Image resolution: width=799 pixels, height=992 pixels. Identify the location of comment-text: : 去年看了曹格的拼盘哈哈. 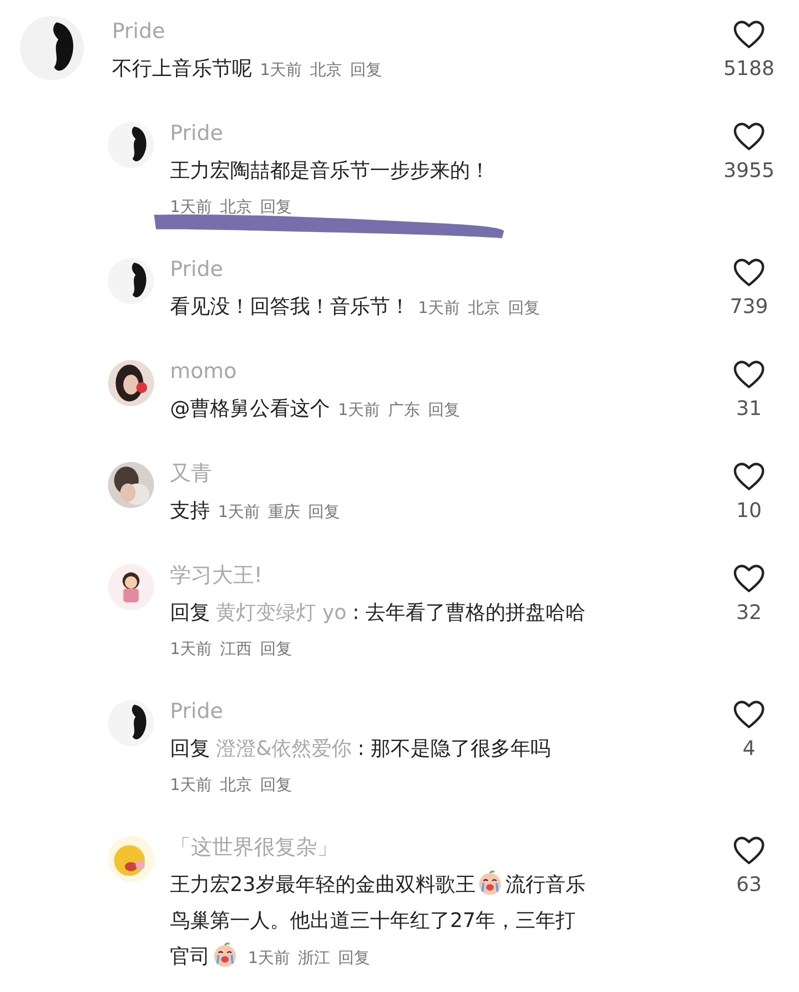
(469, 612).